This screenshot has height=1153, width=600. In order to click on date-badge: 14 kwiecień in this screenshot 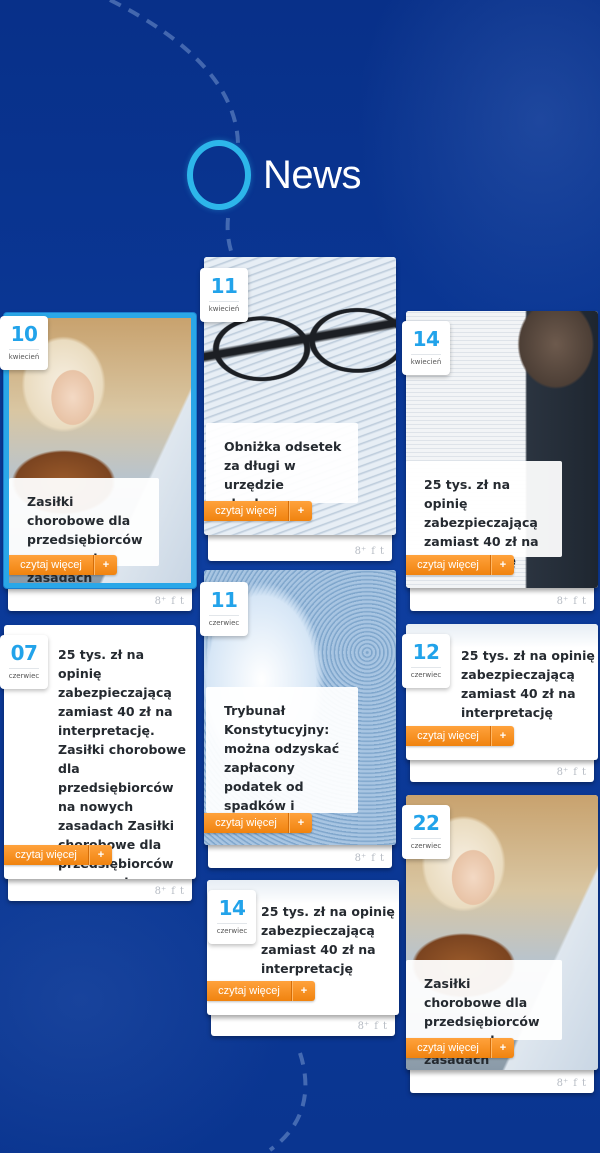, I will do `click(426, 348)`.